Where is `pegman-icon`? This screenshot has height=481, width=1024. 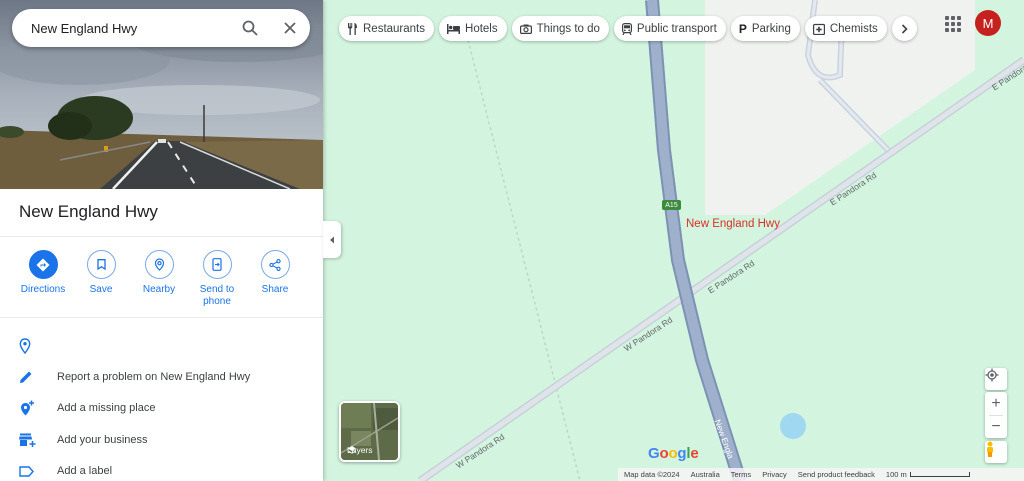 pegman-icon is located at coordinates (990, 449).